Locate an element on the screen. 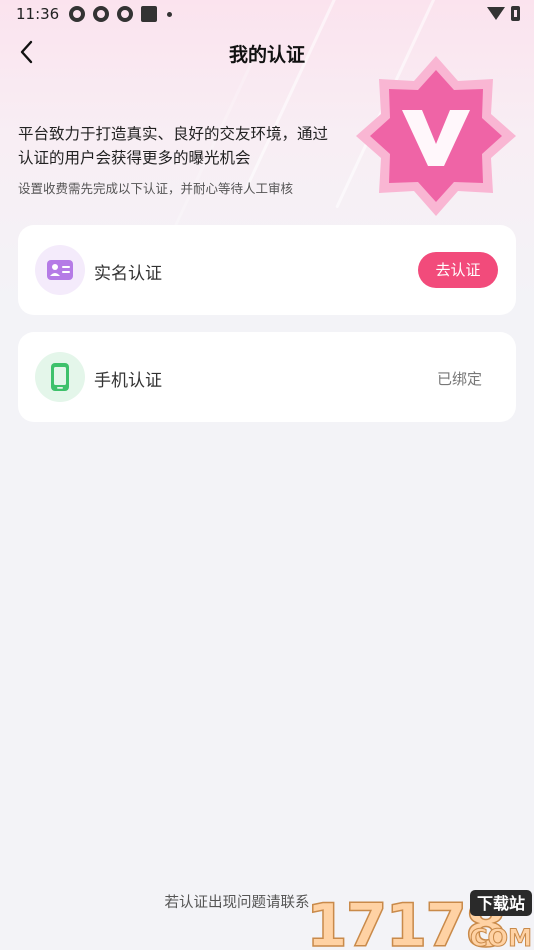 The image size is (534, 950). watermark-top-text: 下载站 is located at coordinates (501, 903).